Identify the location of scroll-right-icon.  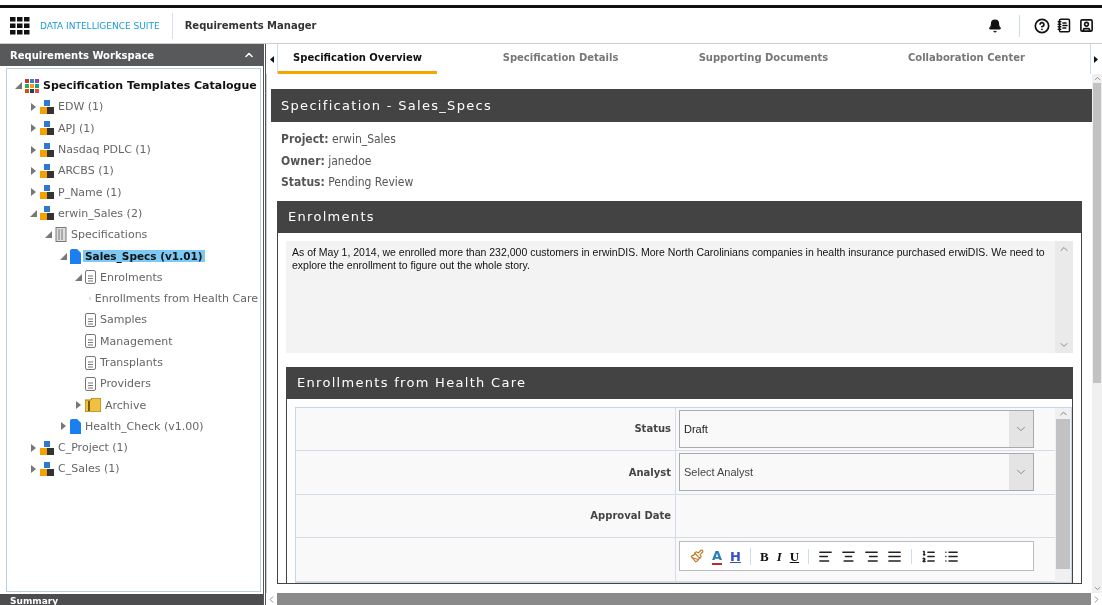
(1096, 59).